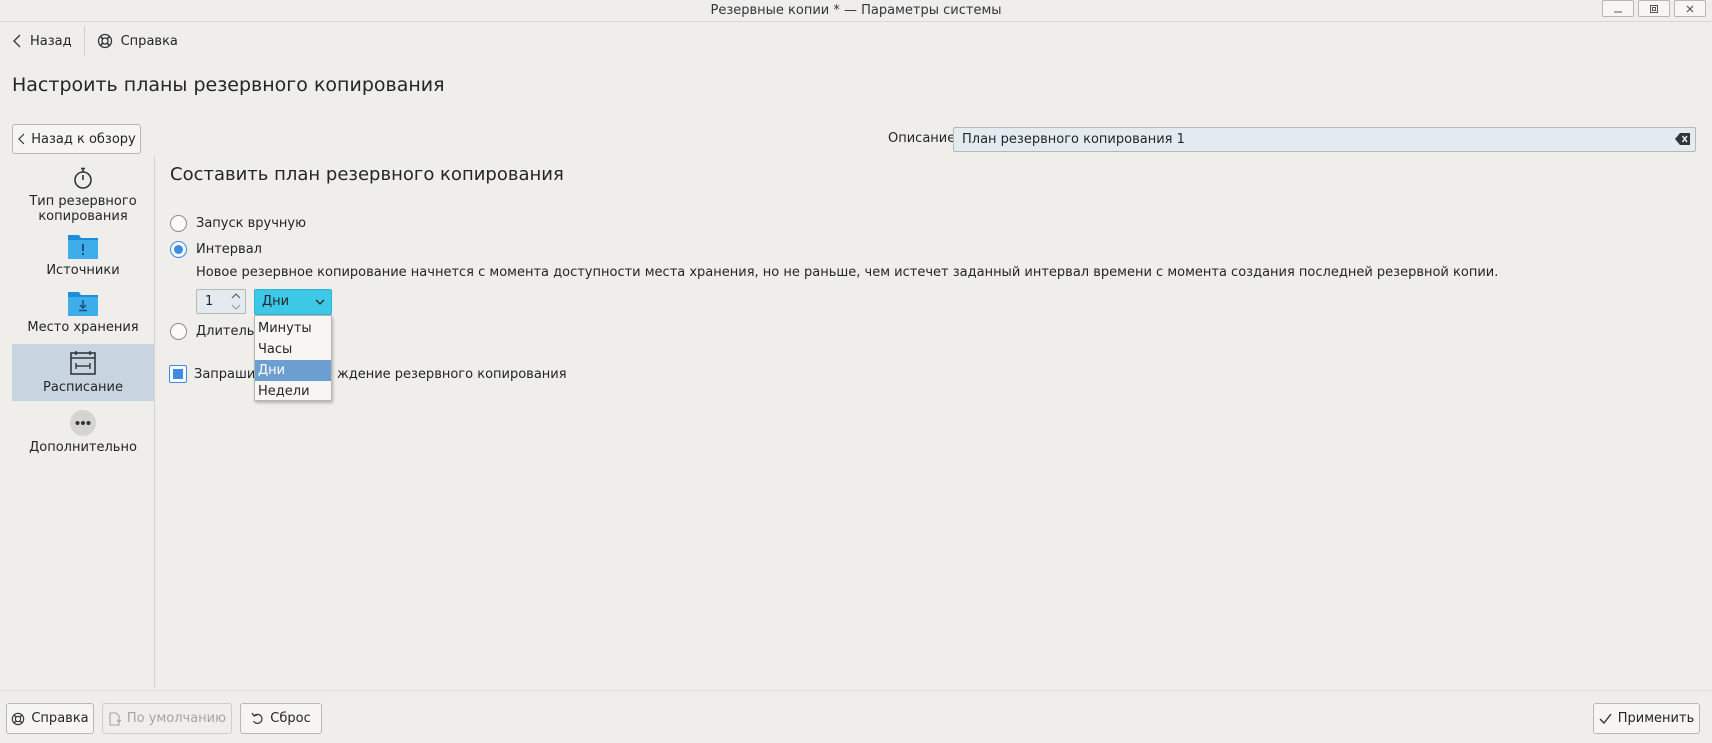 The height and width of the screenshot is (743, 1712). I want to click on clear-text-icon, so click(1683, 139).